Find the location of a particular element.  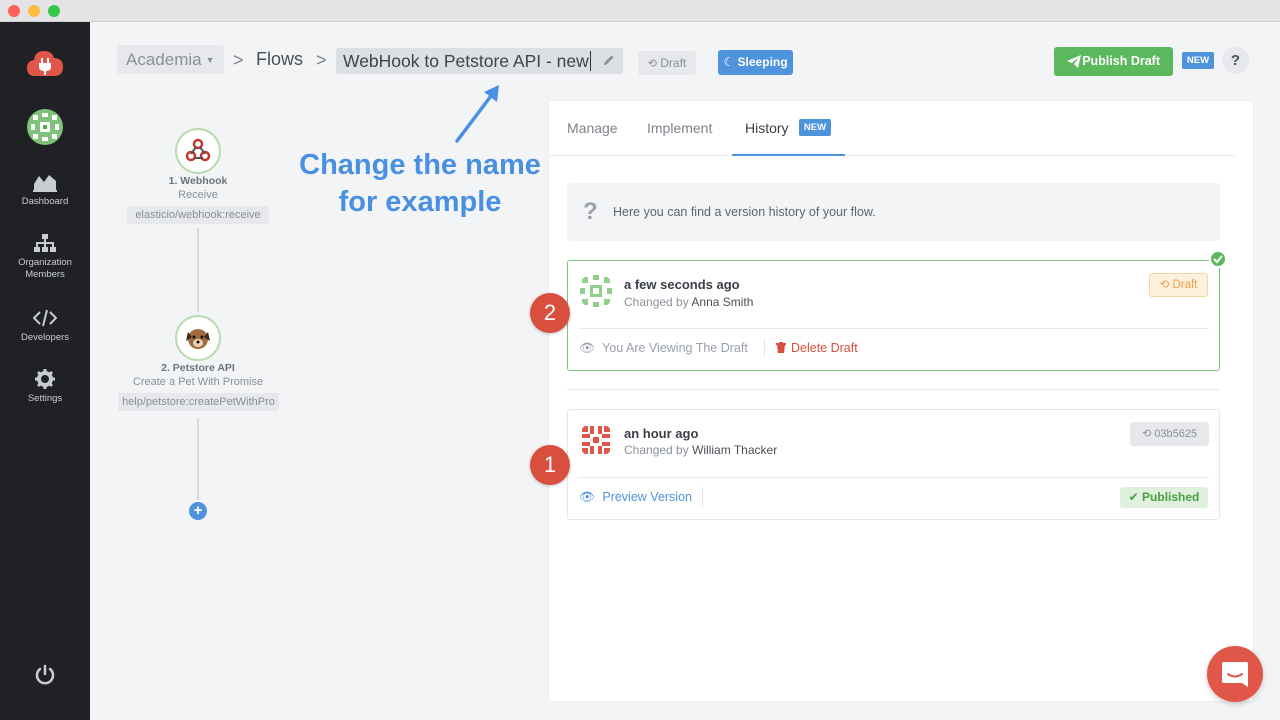

version-time: an hour ago is located at coordinates (661, 433).